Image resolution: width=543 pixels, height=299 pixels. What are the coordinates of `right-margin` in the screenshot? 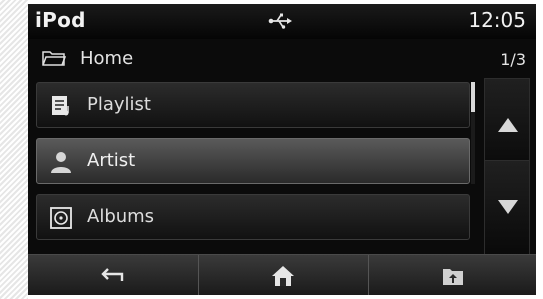 It's located at (539, 149).